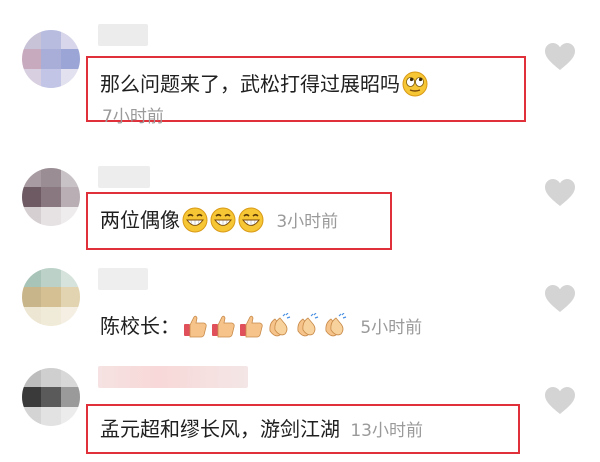 Image resolution: width=600 pixels, height=462 pixels. What do you see at coordinates (250, 84) in the screenshot?
I see `comment-body: 那么问题来了，武松打得过展昭吗` at bounding box center [250, 84].